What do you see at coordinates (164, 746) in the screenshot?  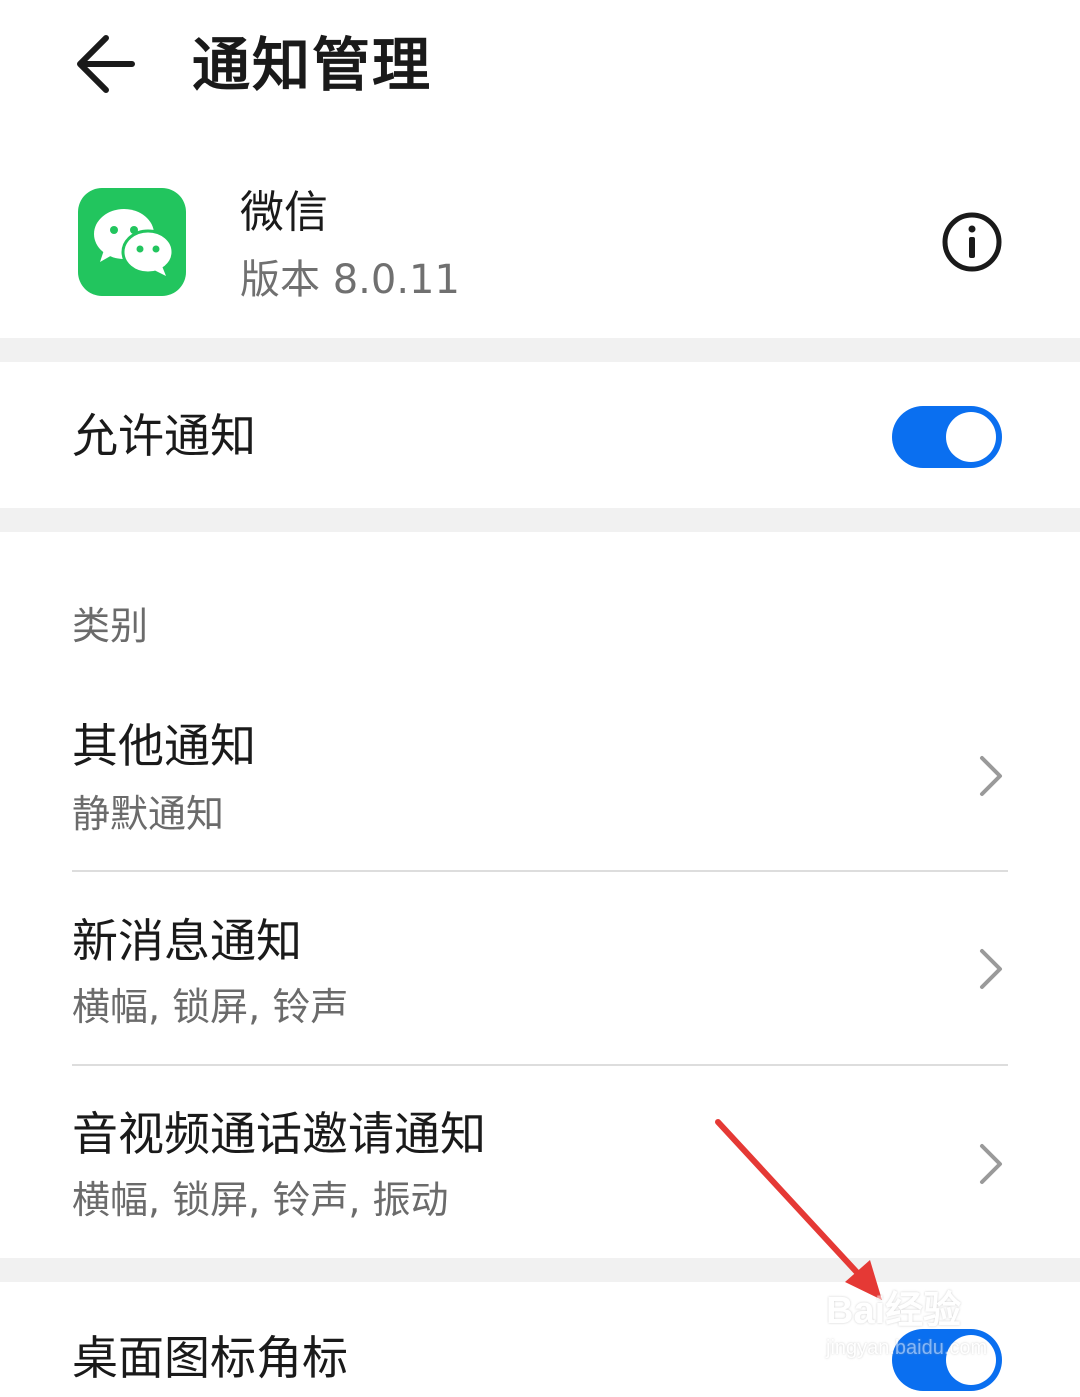 I see `category-title: 其他通知` at bounding box center [164, 746].